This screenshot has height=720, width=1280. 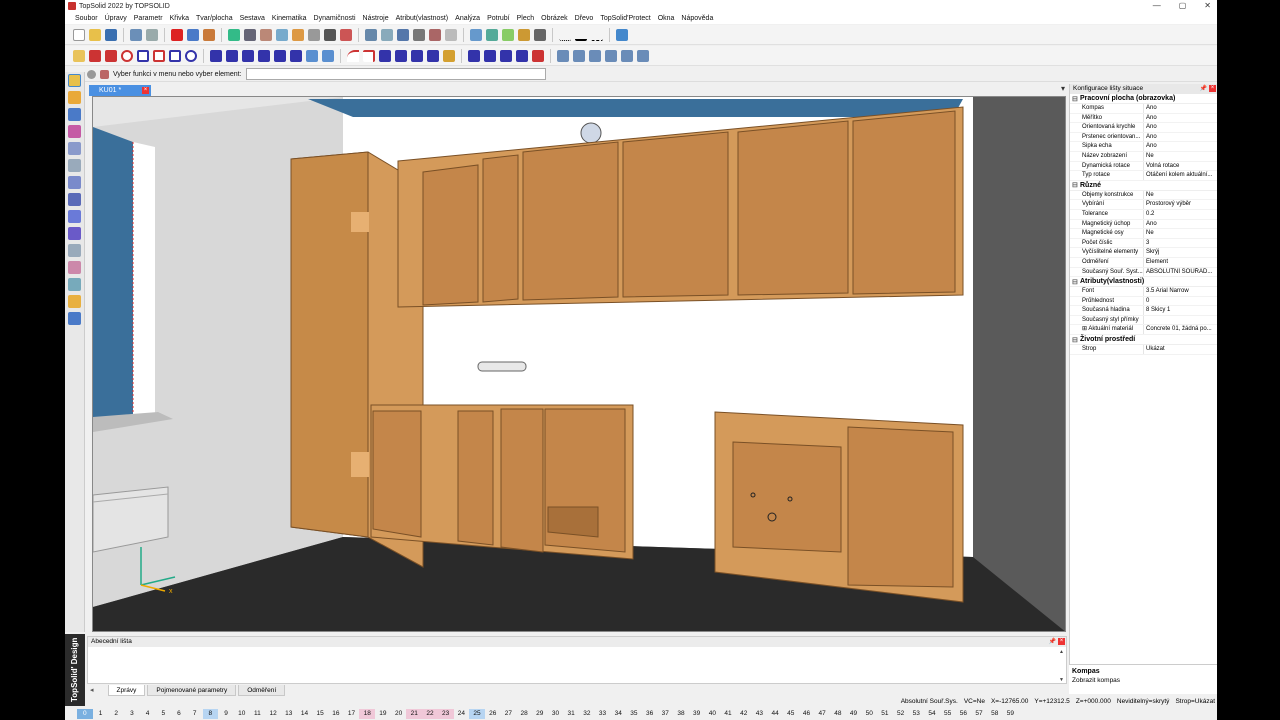 I want to click on menu-kinematika: Kinematika, so click(x=289, y=18).